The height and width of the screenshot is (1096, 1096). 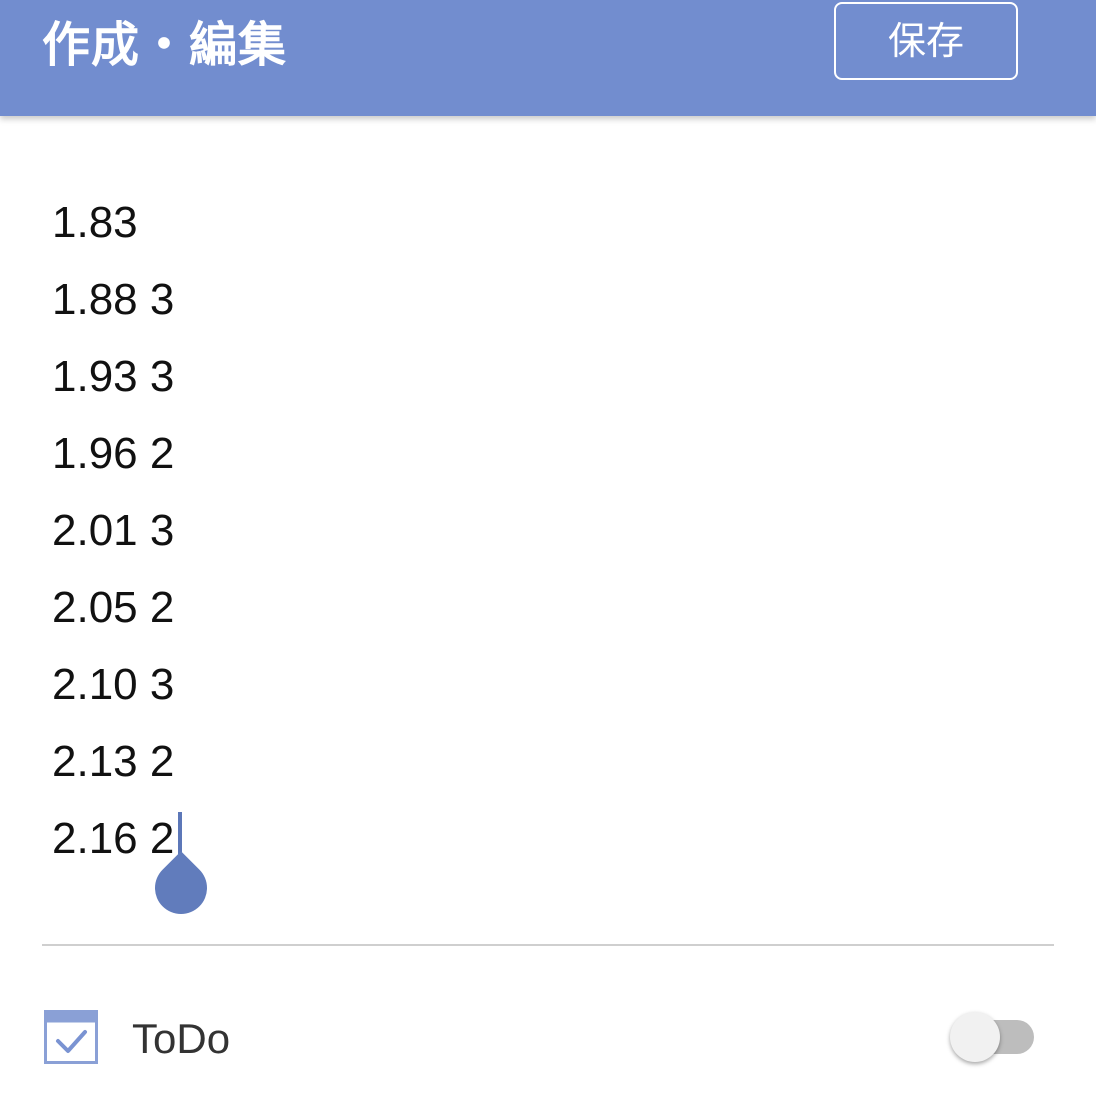 I want to click on checkbox-calendar-icon, so click(x=71, y=1037).